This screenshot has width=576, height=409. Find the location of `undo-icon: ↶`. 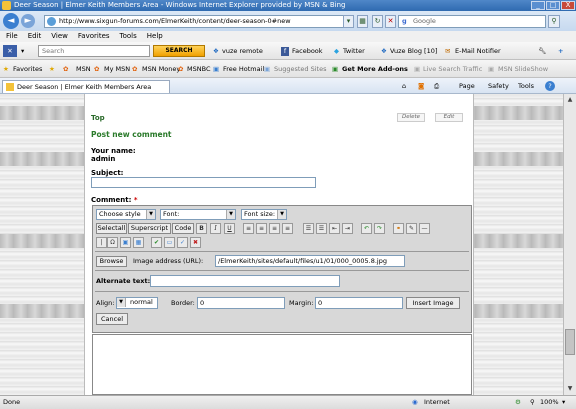

undo-icon: ↶ is located at coordinates (366, 228).